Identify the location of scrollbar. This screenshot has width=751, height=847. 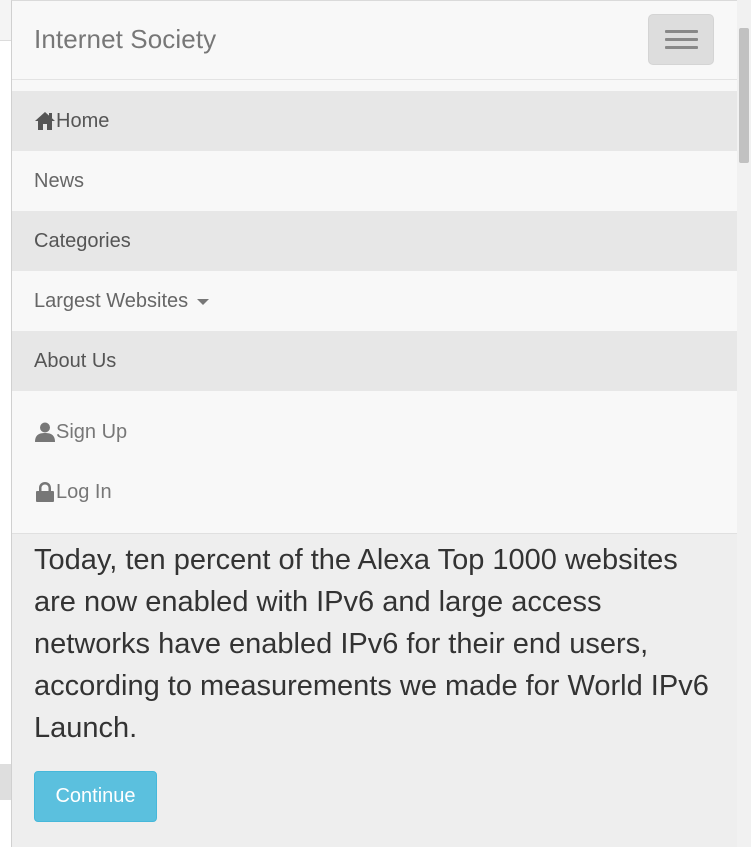
(744, 423).